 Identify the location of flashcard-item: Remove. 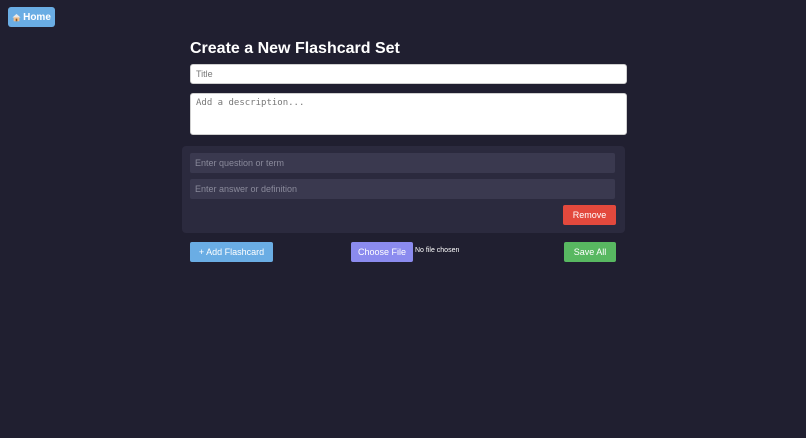
(403, 189).